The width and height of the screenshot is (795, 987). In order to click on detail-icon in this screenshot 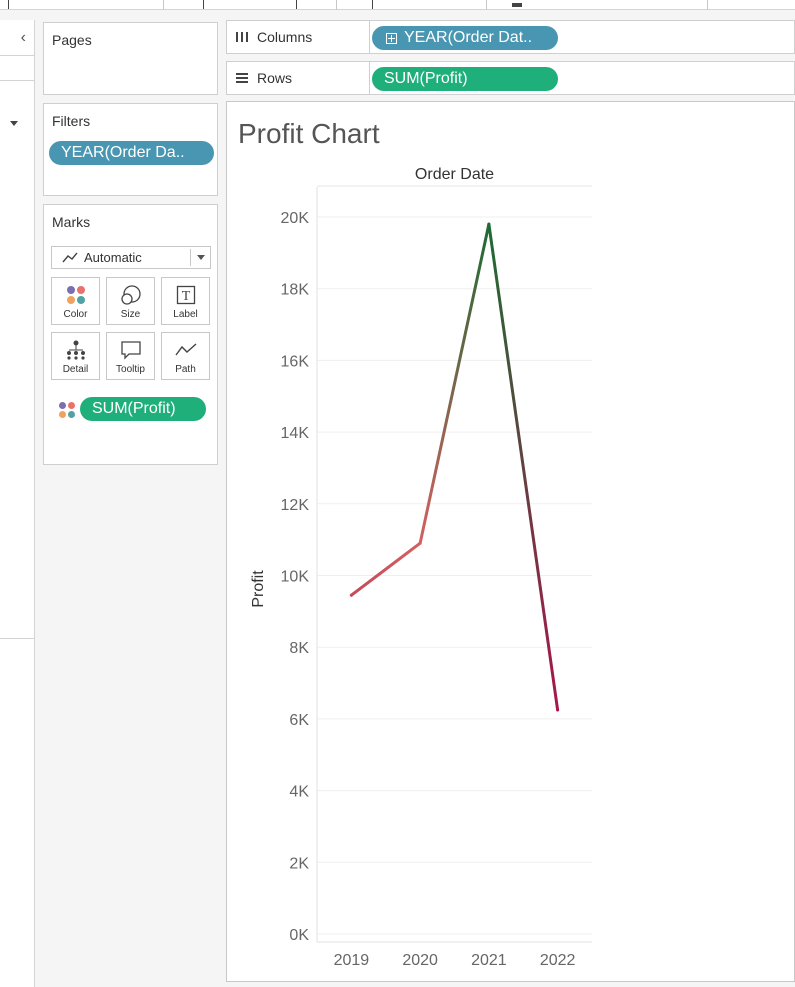, I will do `click(75, 350)`.